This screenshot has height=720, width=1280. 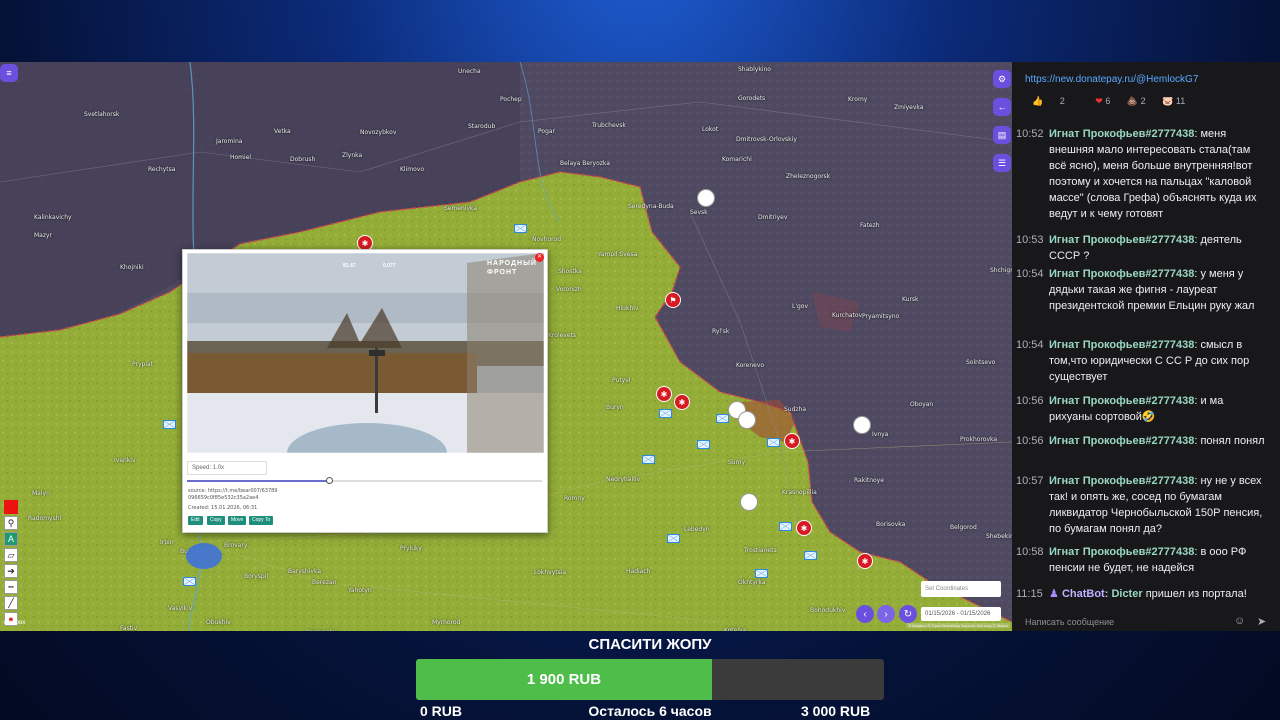 What do you see at coordinates (45, 518) in the screenshot?
I see `city-label: Radomyshl` at bounding box center [45, 518].